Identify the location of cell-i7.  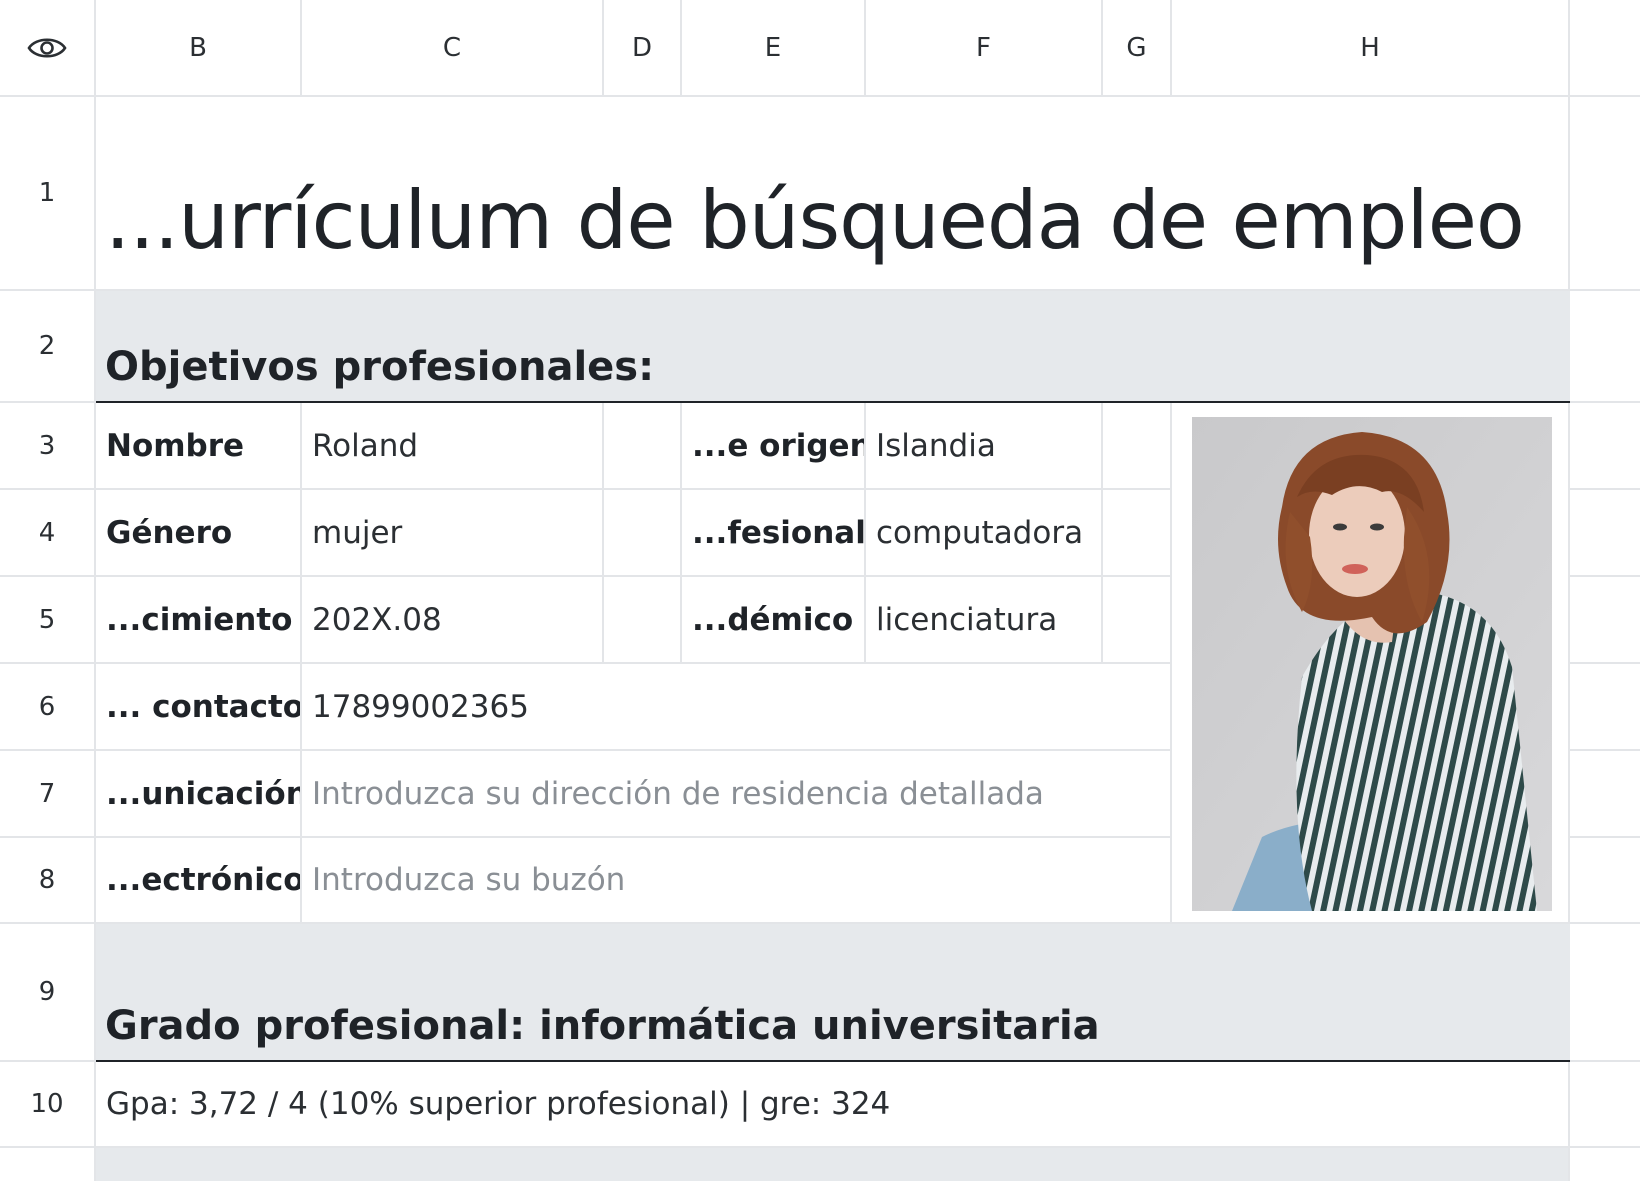
(1605, 794).